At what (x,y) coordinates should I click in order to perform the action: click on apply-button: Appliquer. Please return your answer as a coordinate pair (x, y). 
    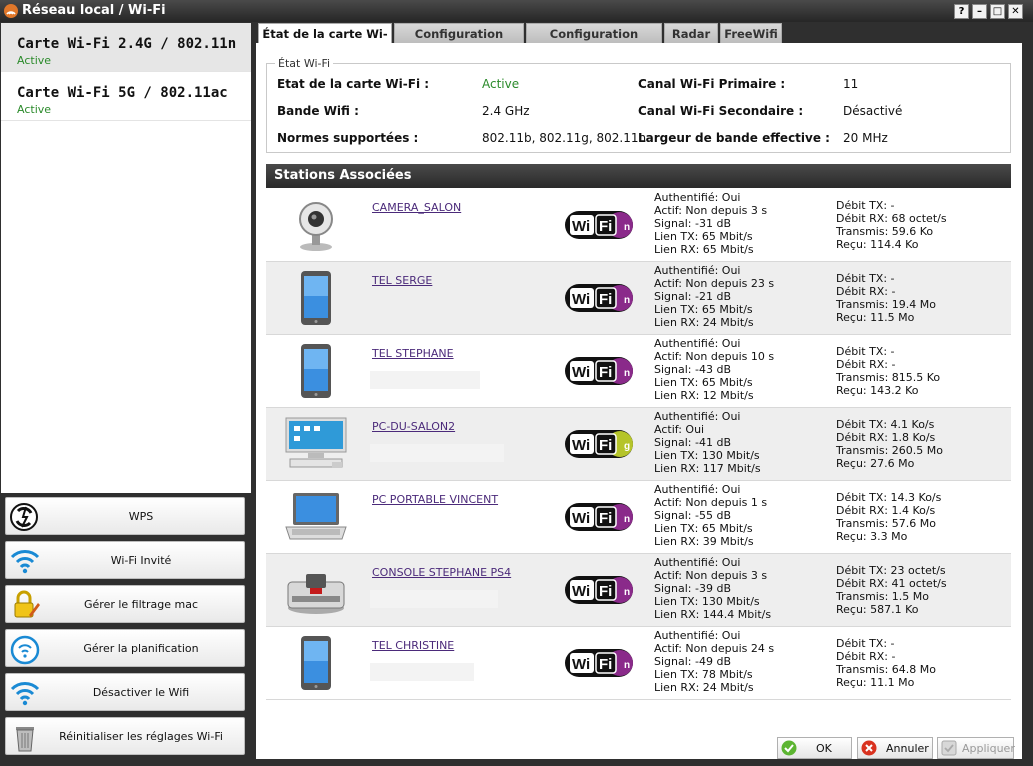
    Looking at the image, I should click on (976, 748).